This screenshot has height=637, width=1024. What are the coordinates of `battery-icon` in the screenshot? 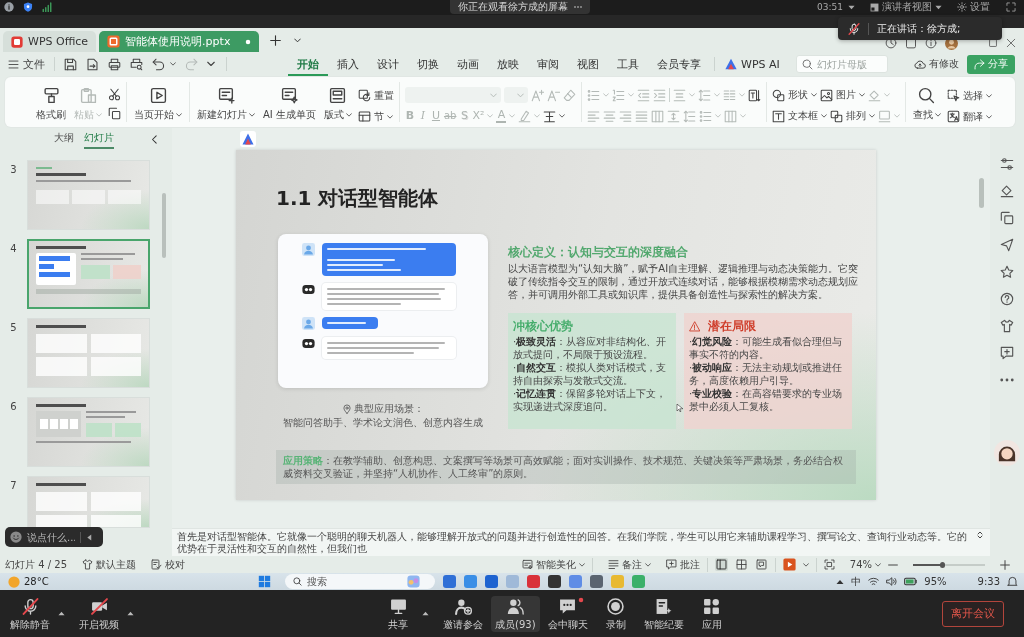 It's located at (911, 581).